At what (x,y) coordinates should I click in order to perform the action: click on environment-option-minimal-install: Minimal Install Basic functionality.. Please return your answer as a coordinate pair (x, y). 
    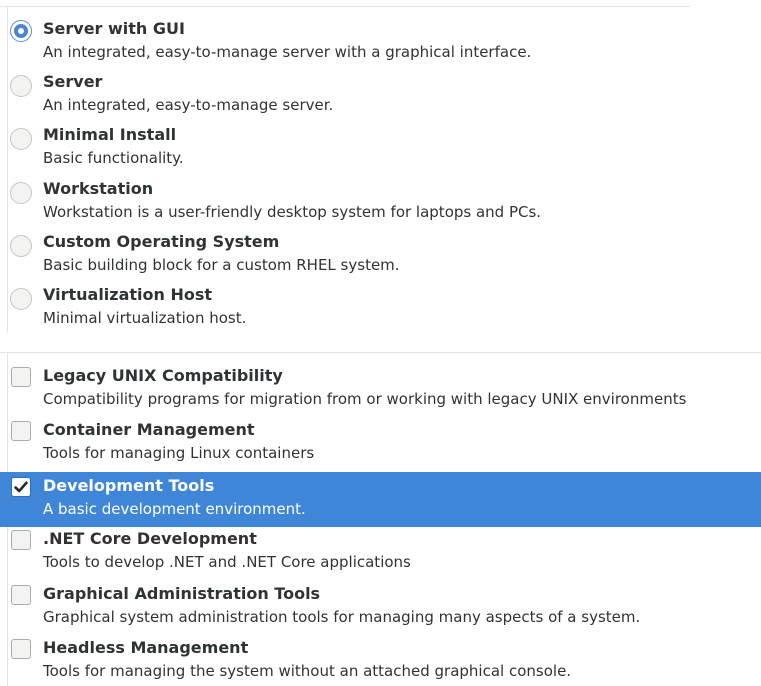
    Looking at the image, I should click on (345, 148).